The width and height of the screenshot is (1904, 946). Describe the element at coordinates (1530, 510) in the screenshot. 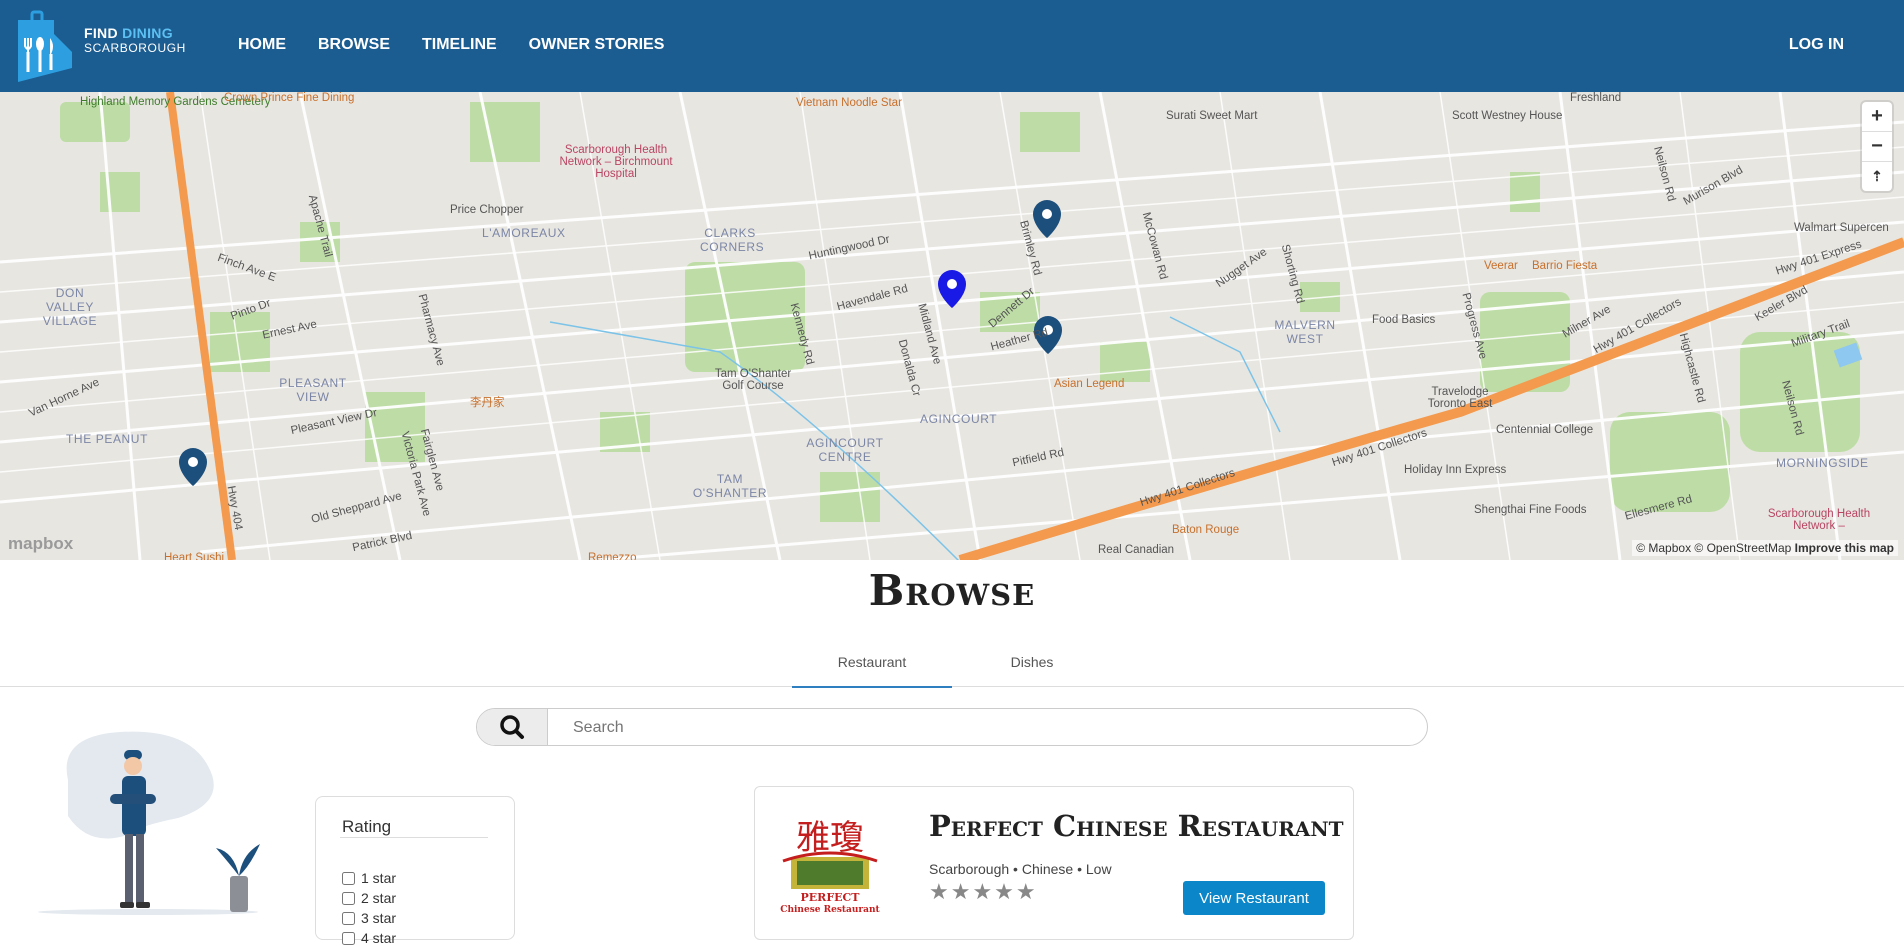

I see `map-label: Shengthai Fine Foods` at that location.